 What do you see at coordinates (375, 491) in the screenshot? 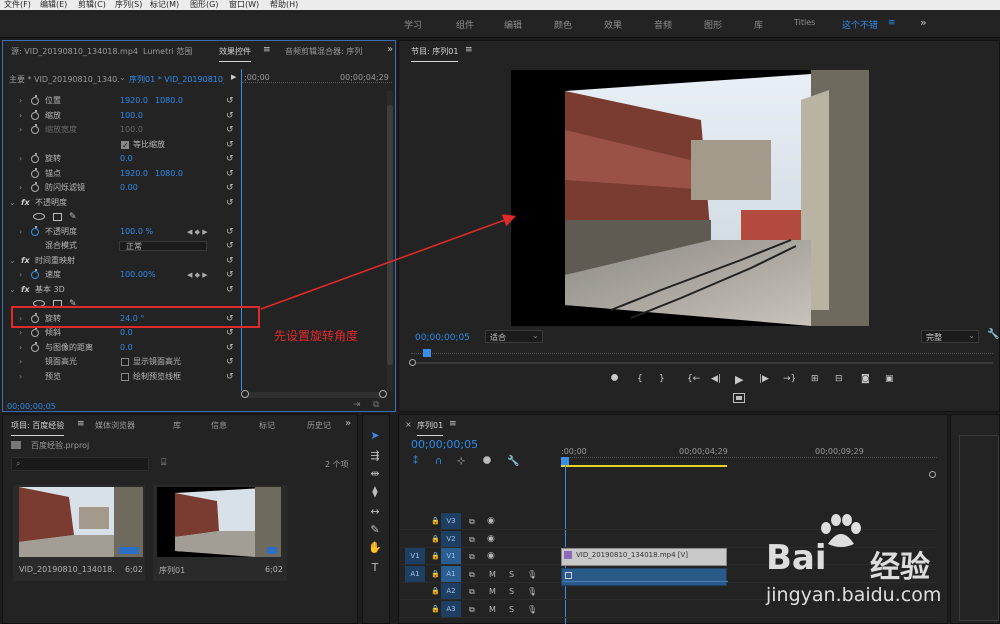
I see `razor-tool-icon: ⧫` at bounding box center [375, 491].